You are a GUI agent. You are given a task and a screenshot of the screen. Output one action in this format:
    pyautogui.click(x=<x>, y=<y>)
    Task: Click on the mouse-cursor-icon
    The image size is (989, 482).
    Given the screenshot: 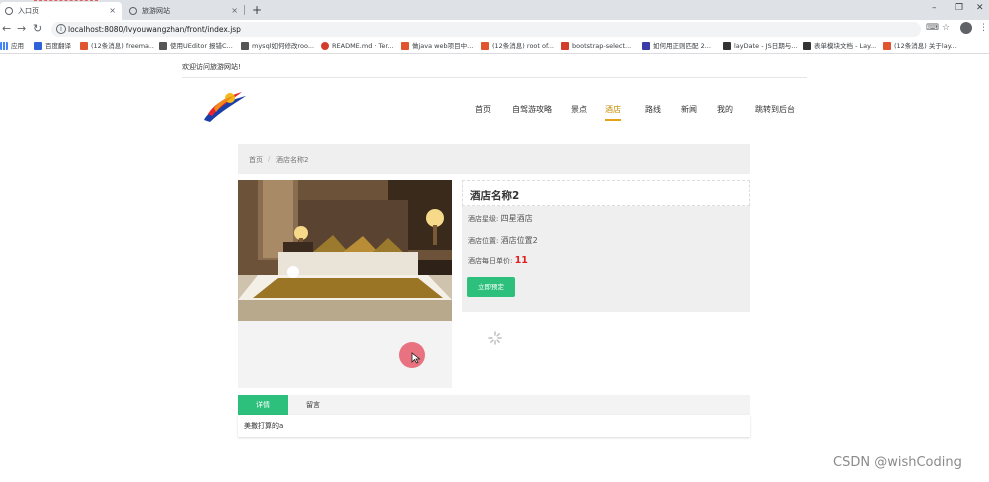 What is the action you would take?
    pyautogui.click(x=416, y=358)
    